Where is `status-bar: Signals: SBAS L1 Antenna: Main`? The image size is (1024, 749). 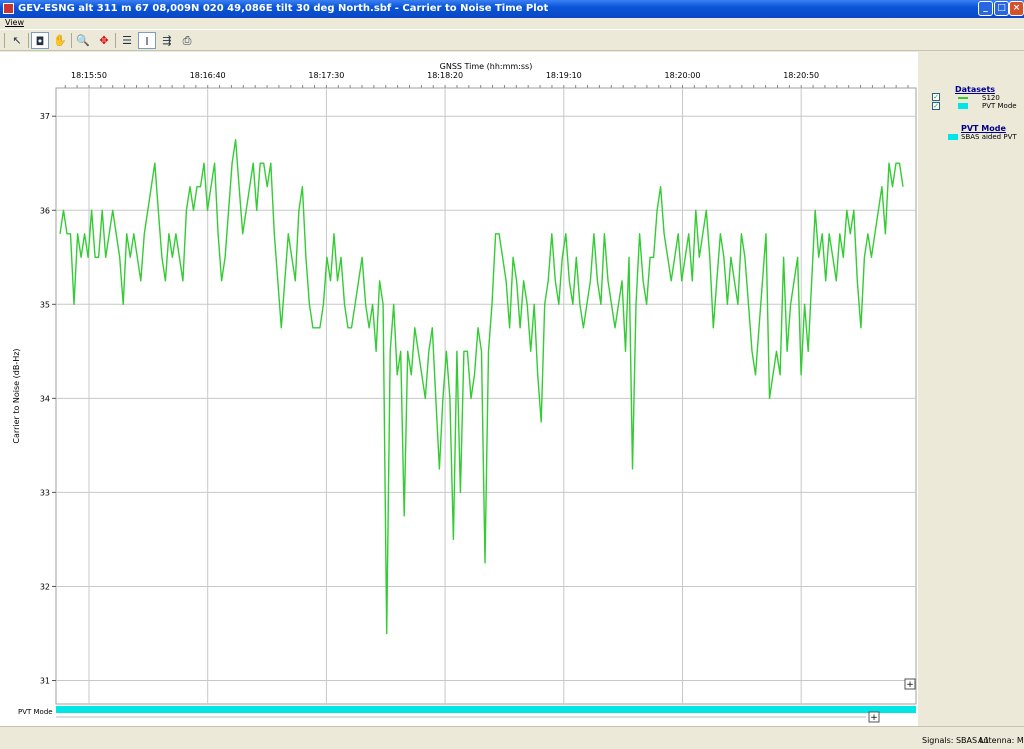
status-bar: Signals: SBAS L1 Antenna: Main is located at coordinates (512, 737).